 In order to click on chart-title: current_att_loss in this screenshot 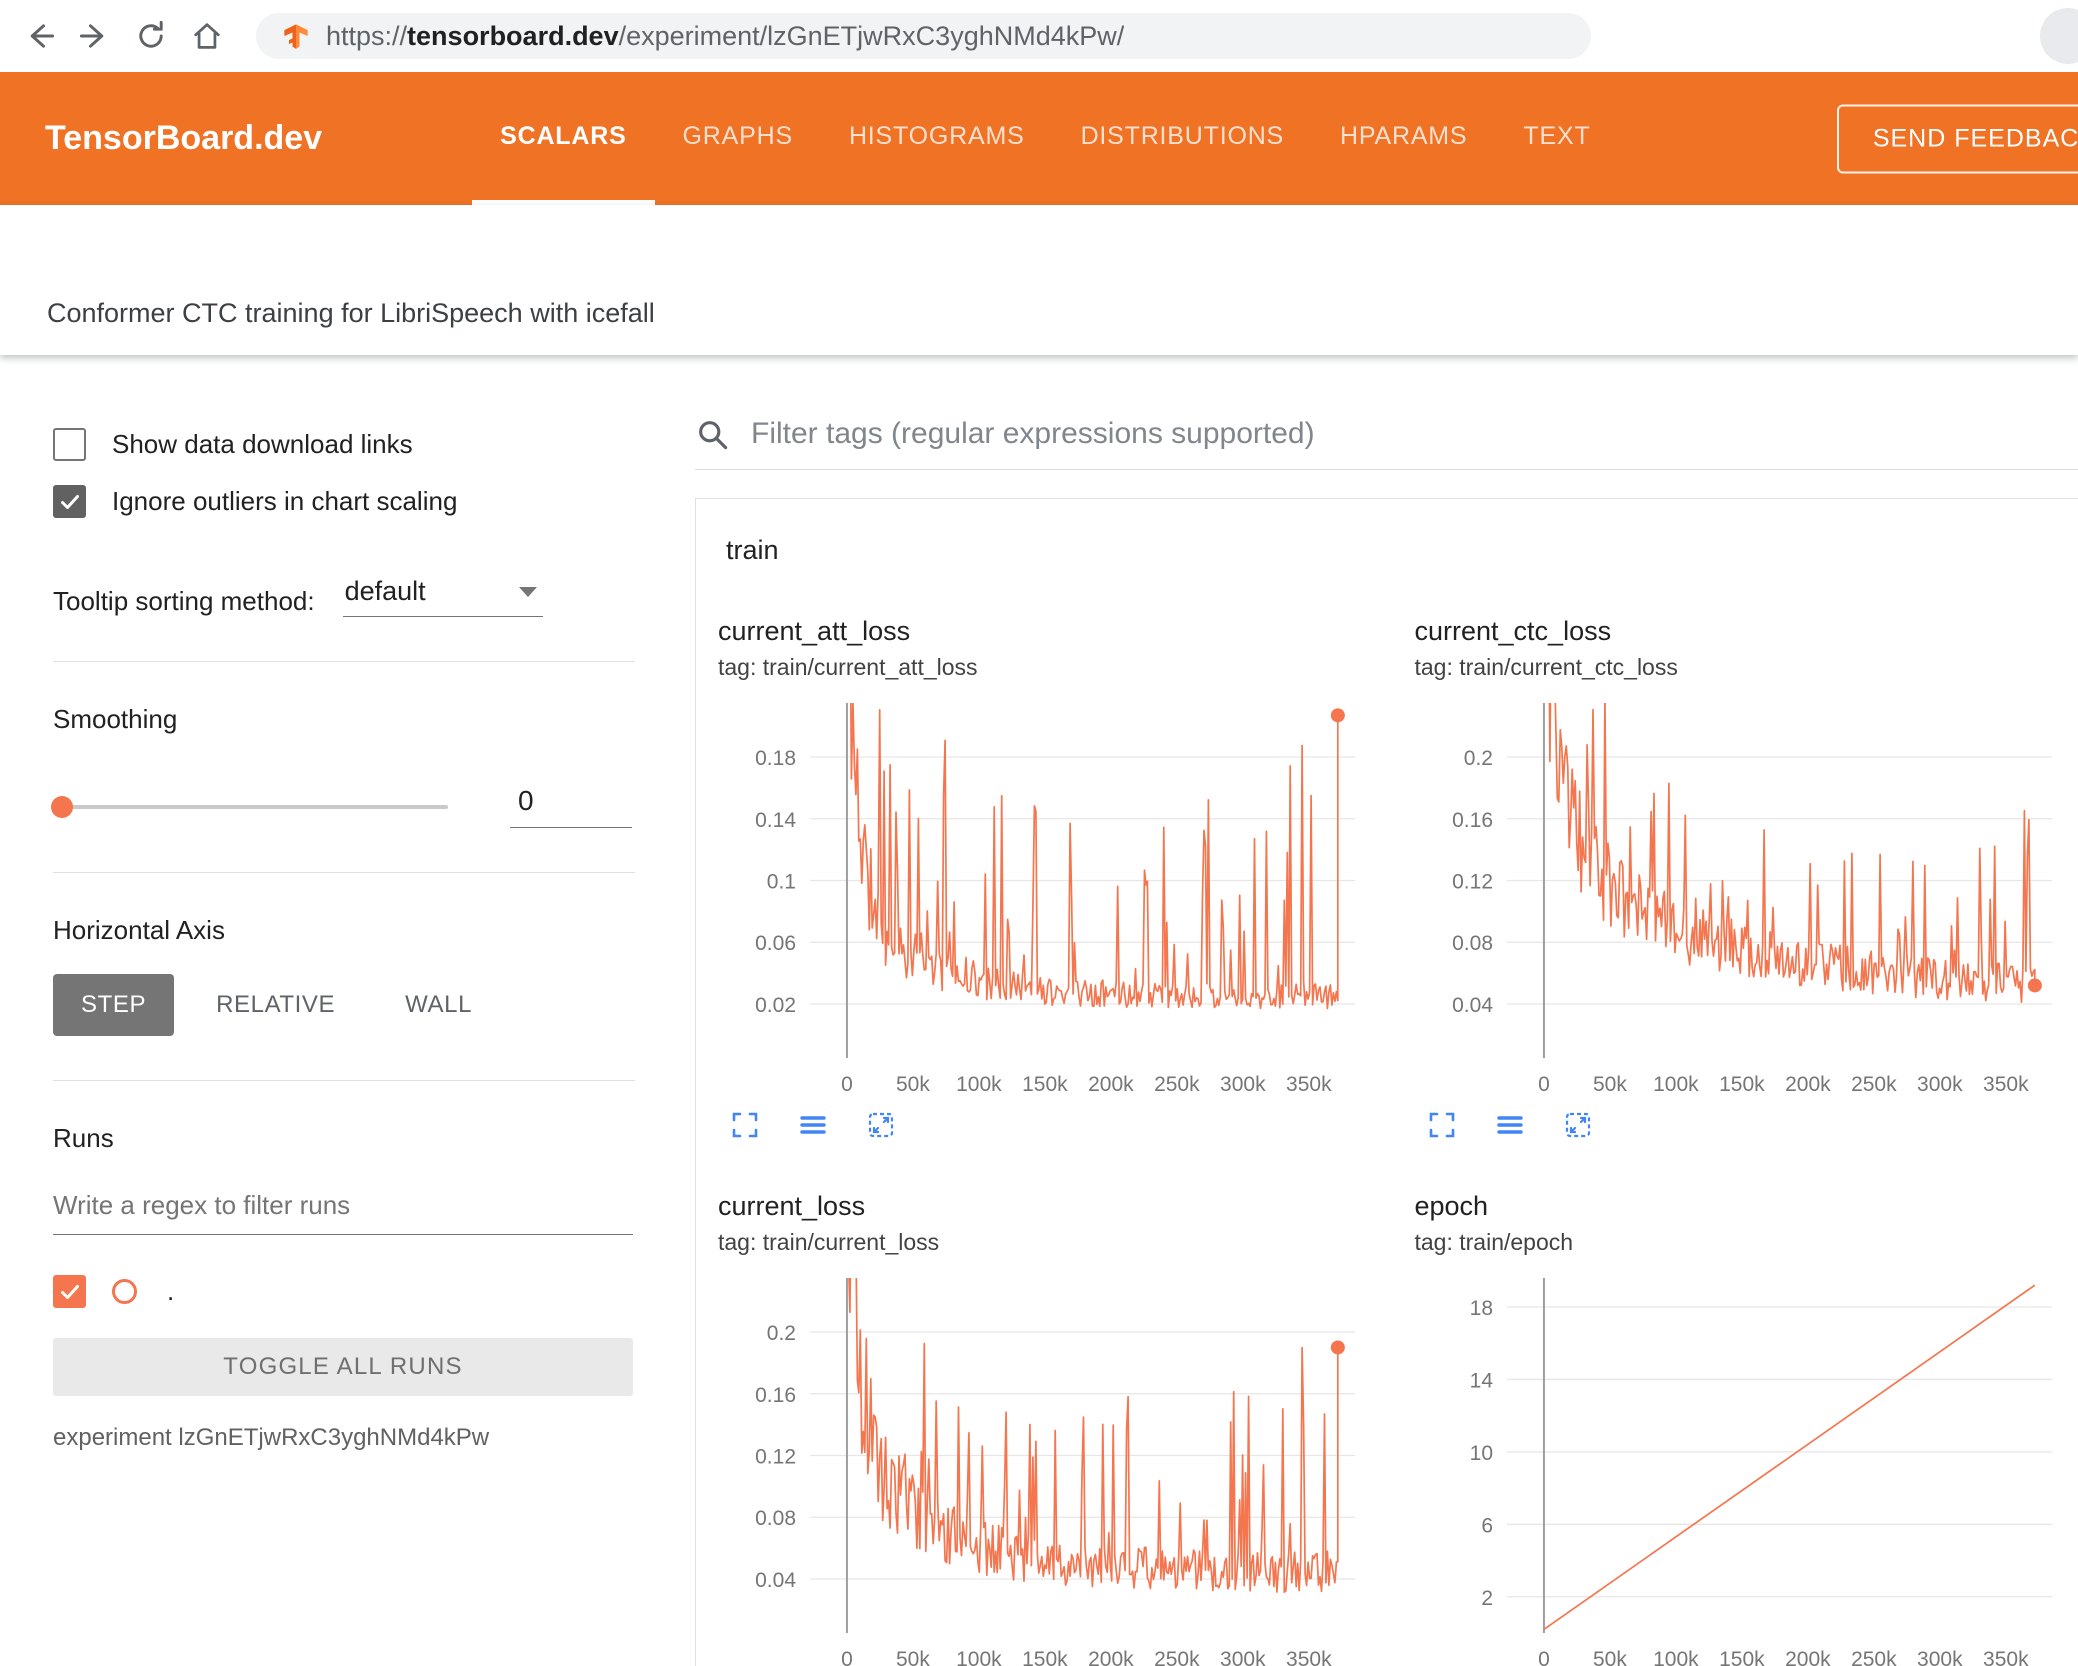, I will do `click(814, 631)`.